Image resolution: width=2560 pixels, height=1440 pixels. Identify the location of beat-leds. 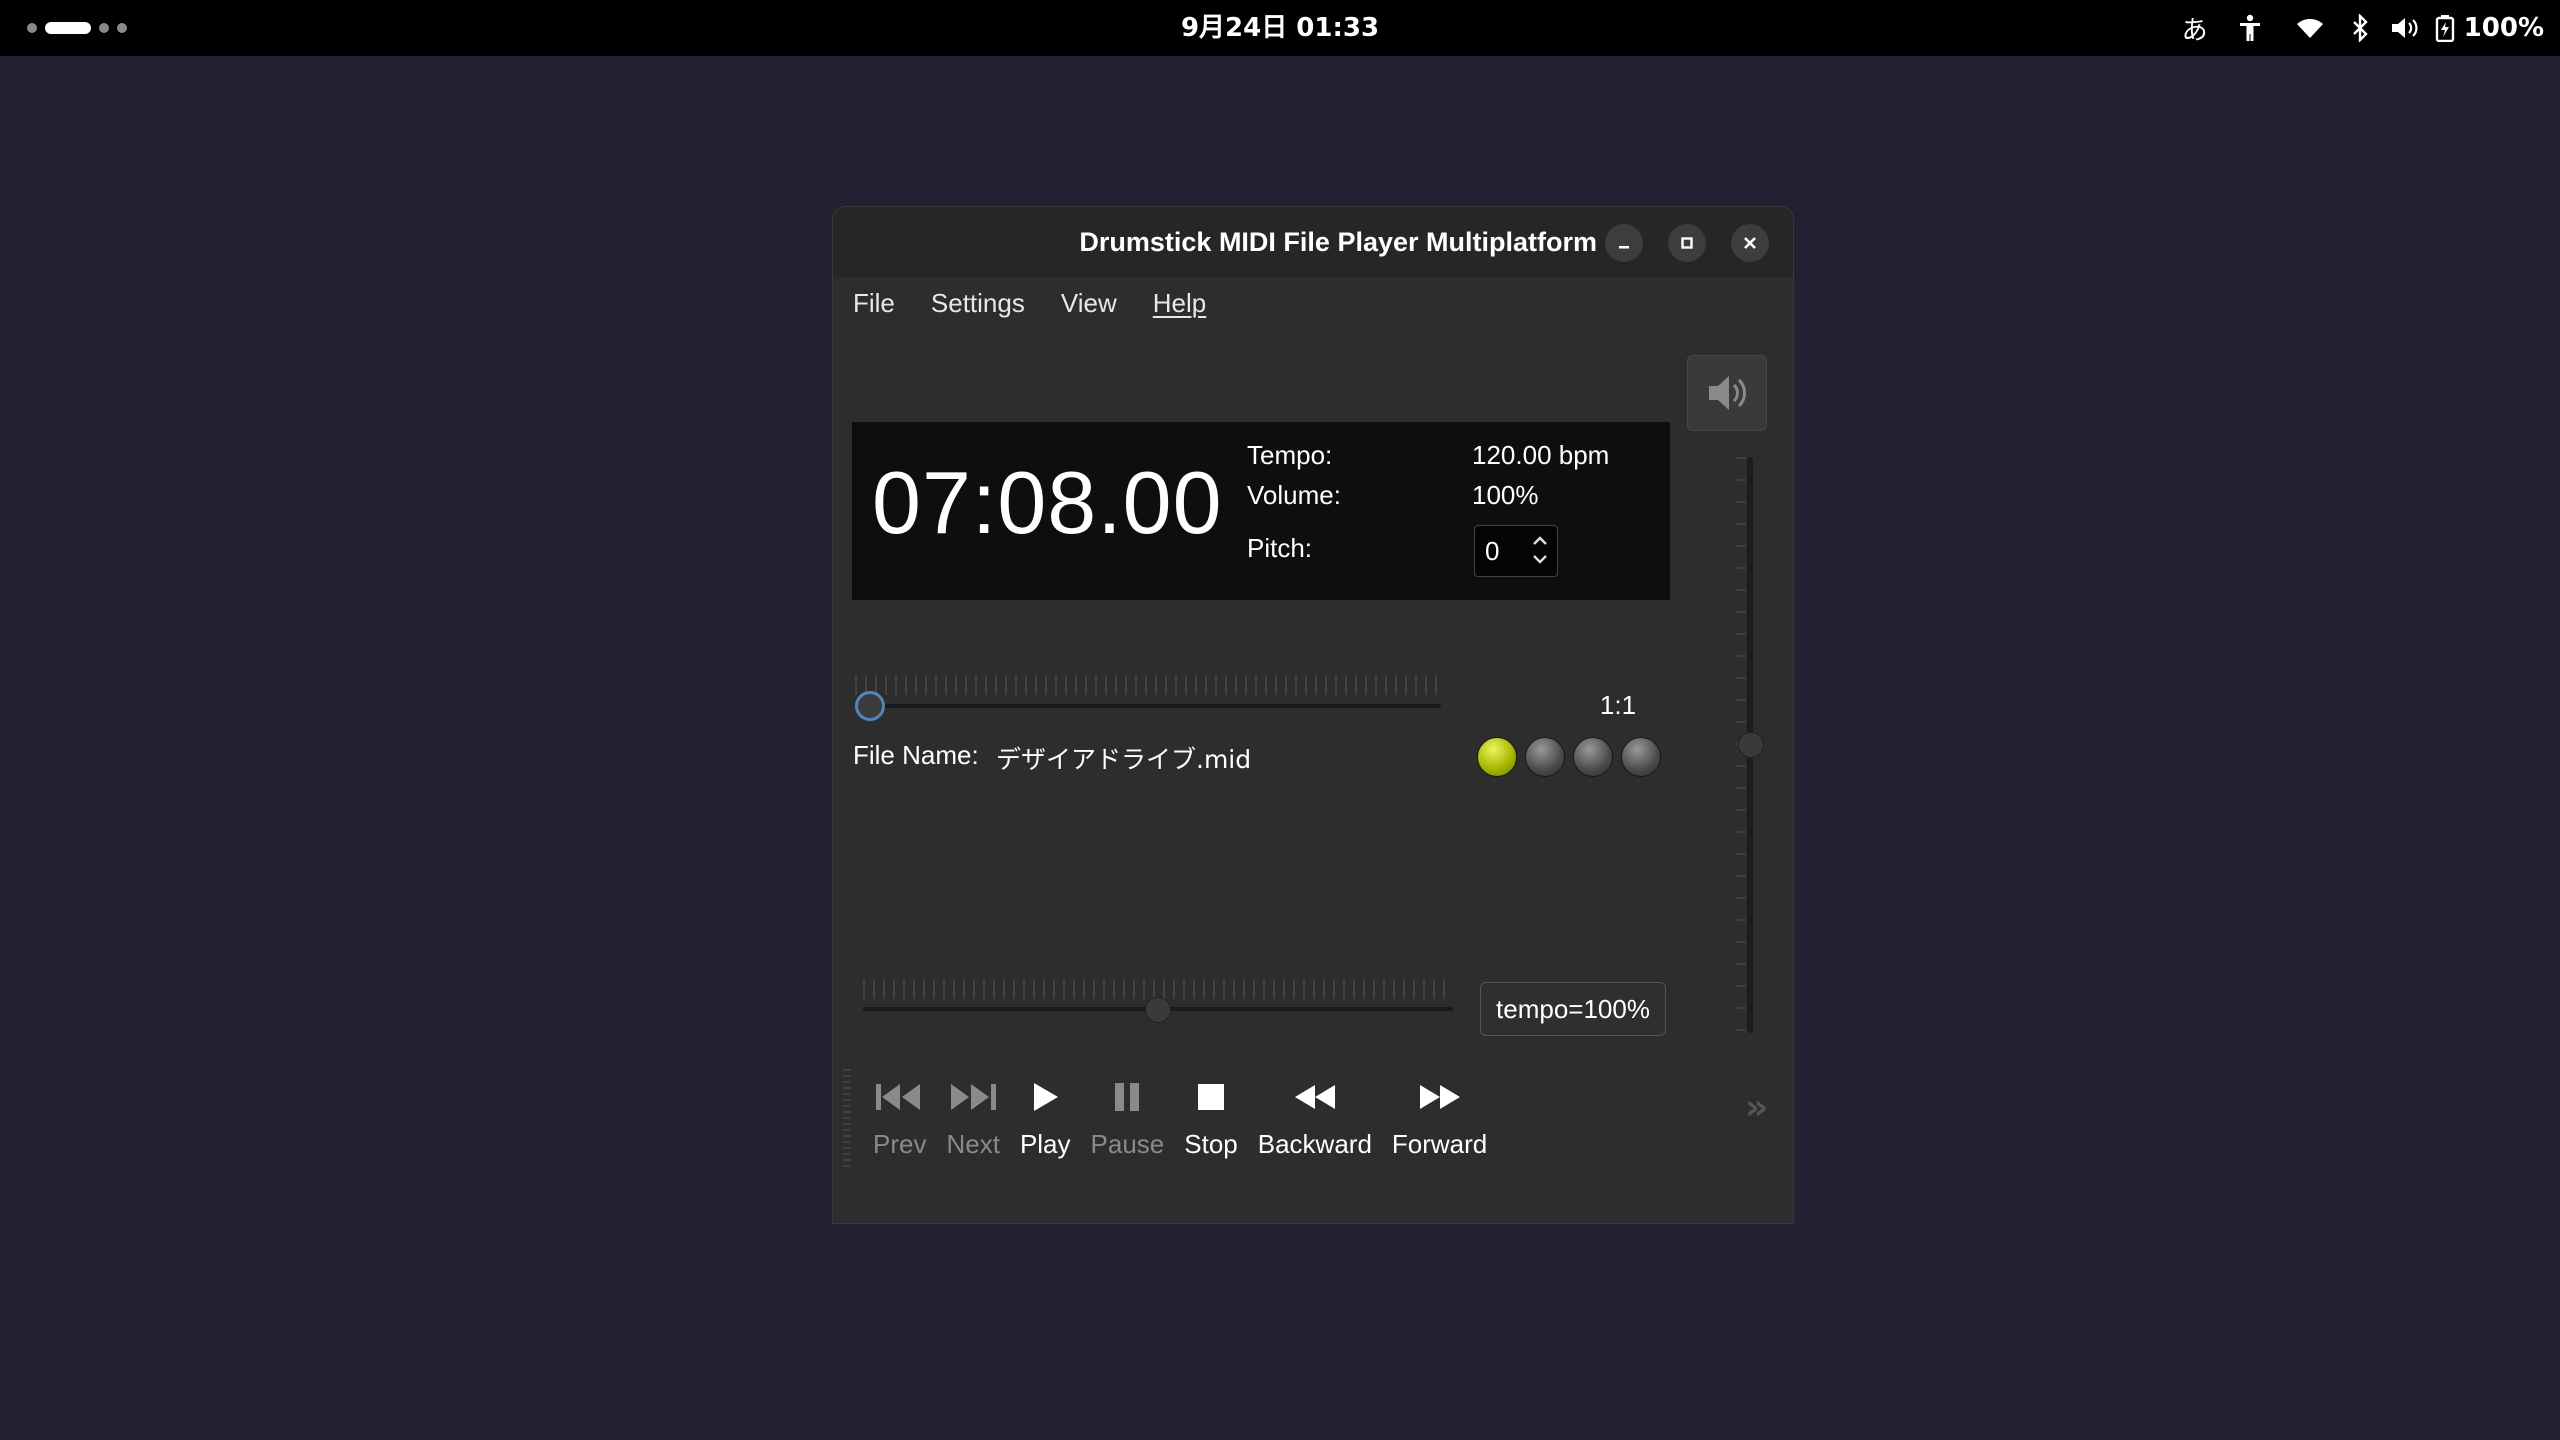
(1569, 757).